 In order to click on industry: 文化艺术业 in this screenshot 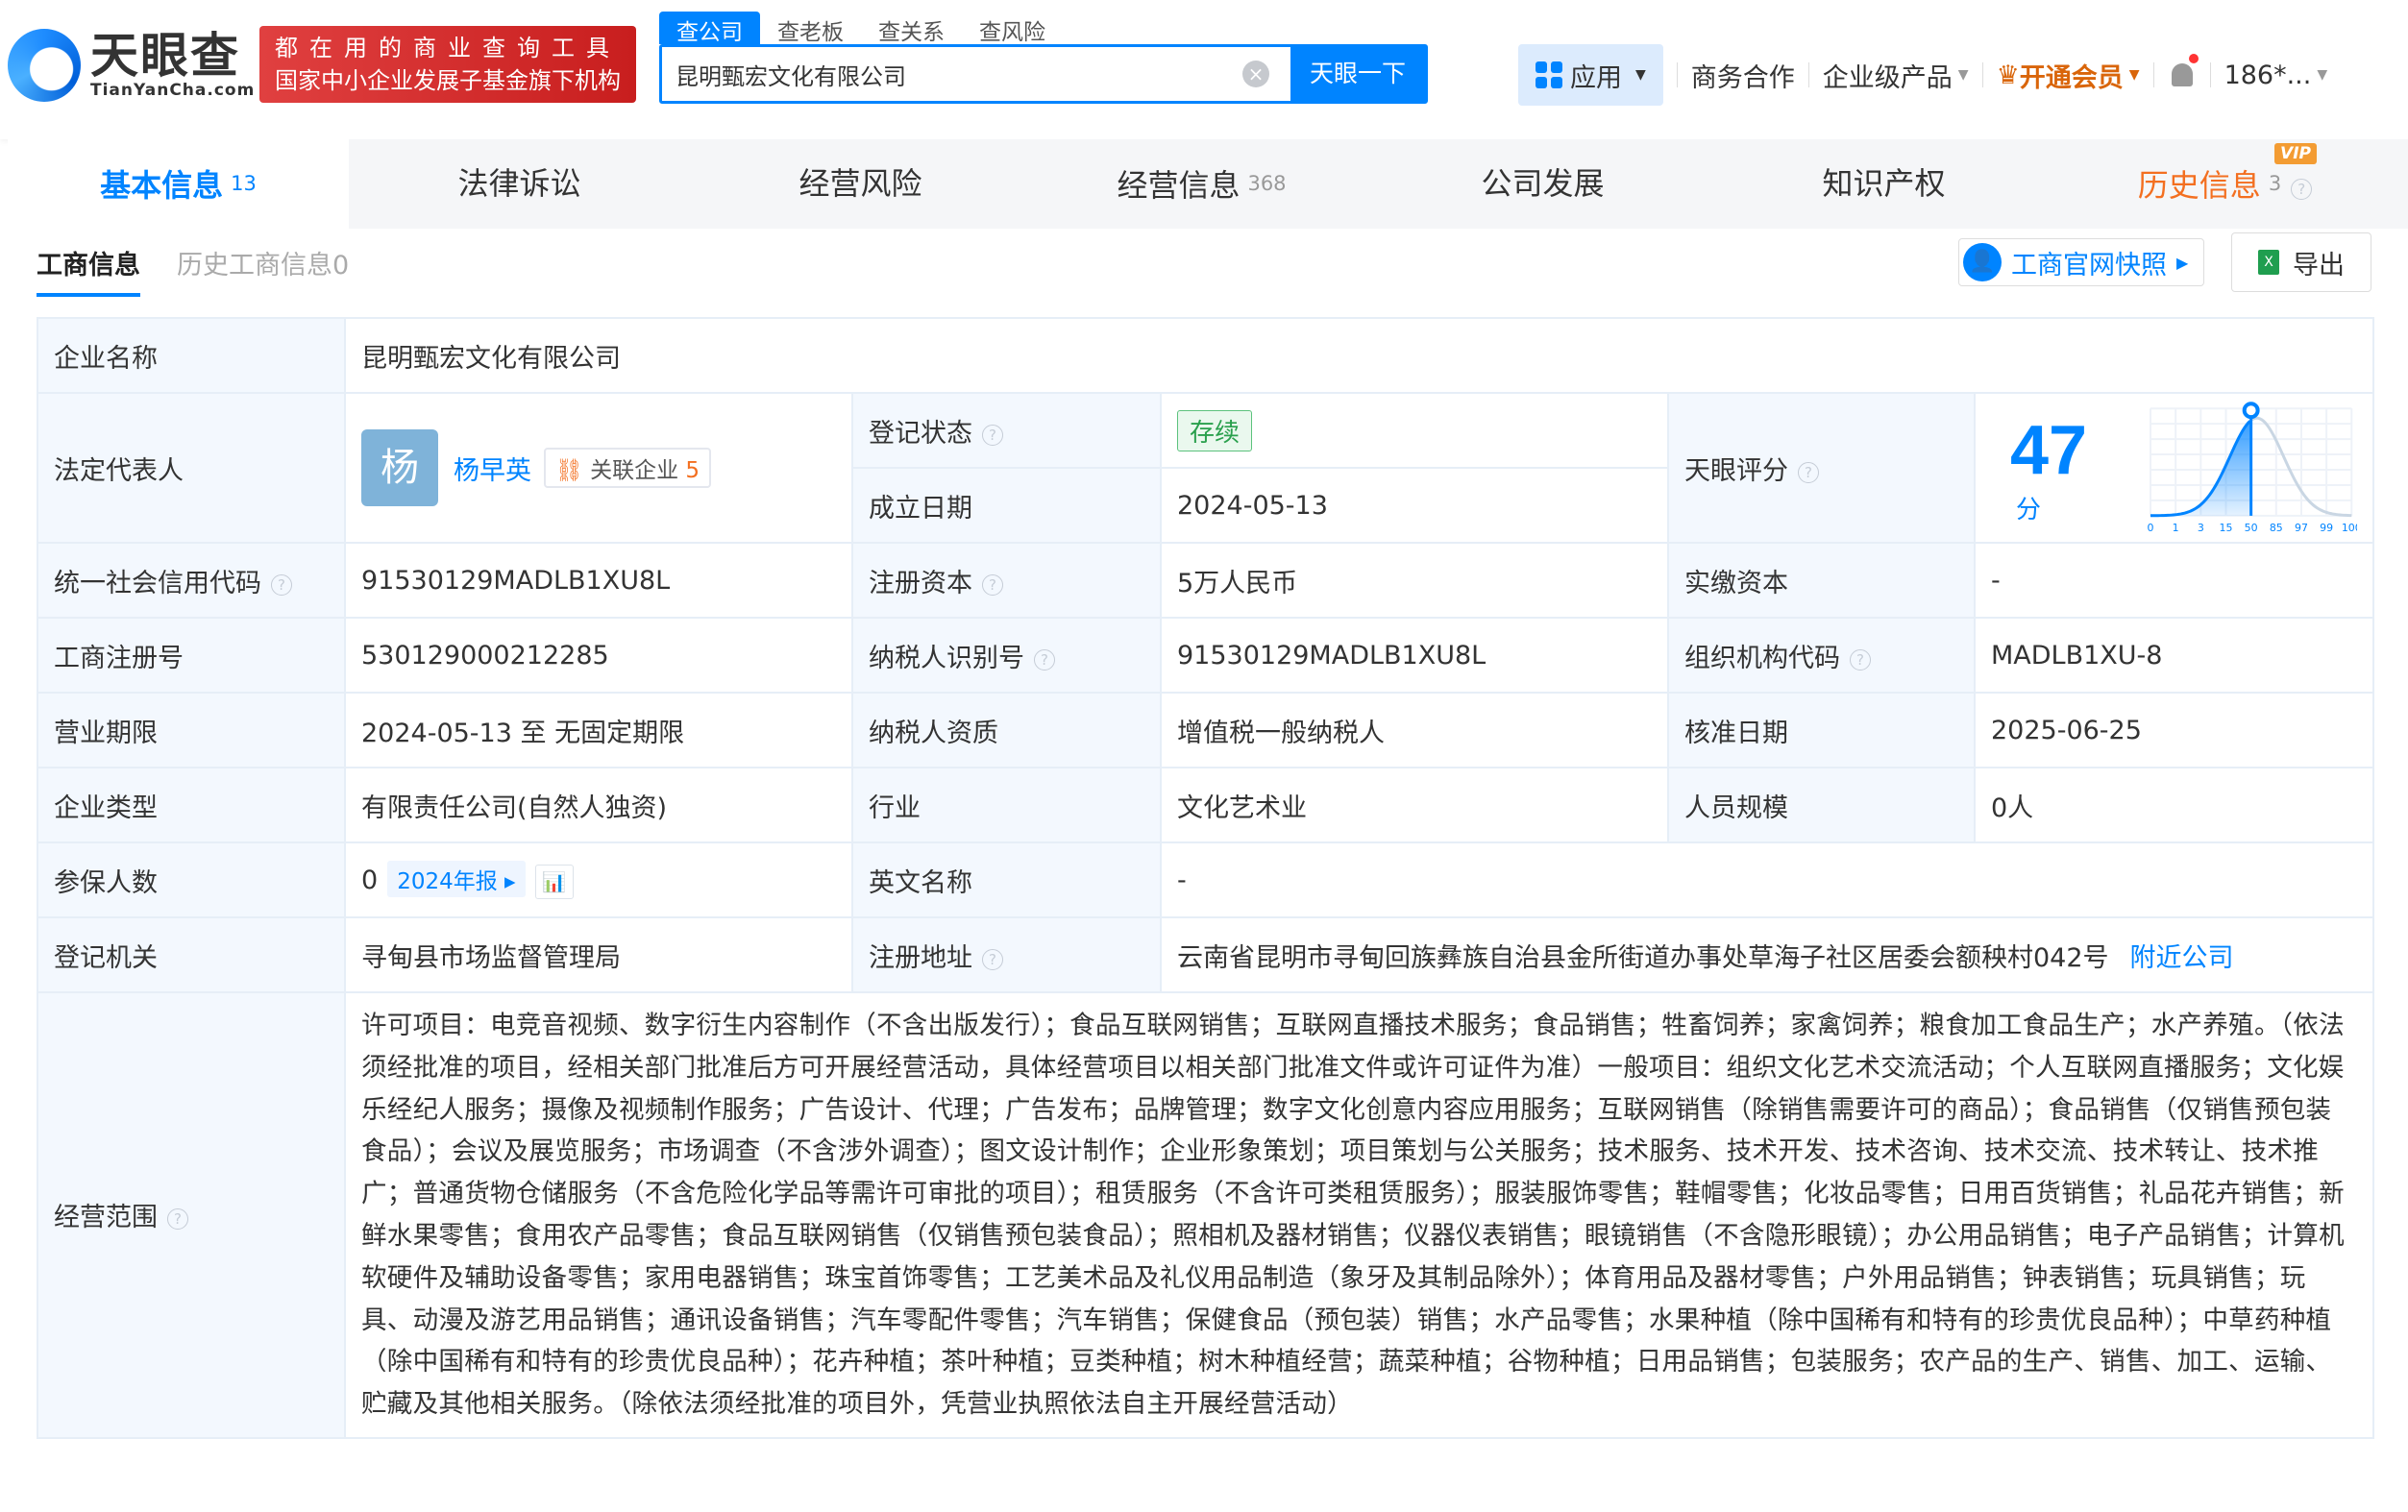, I will do `click(1414, 805)`.